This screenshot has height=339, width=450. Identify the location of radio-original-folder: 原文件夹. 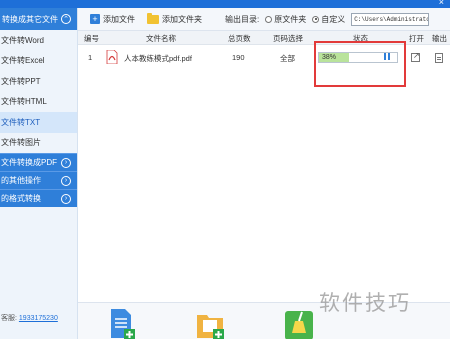
(285, 19).